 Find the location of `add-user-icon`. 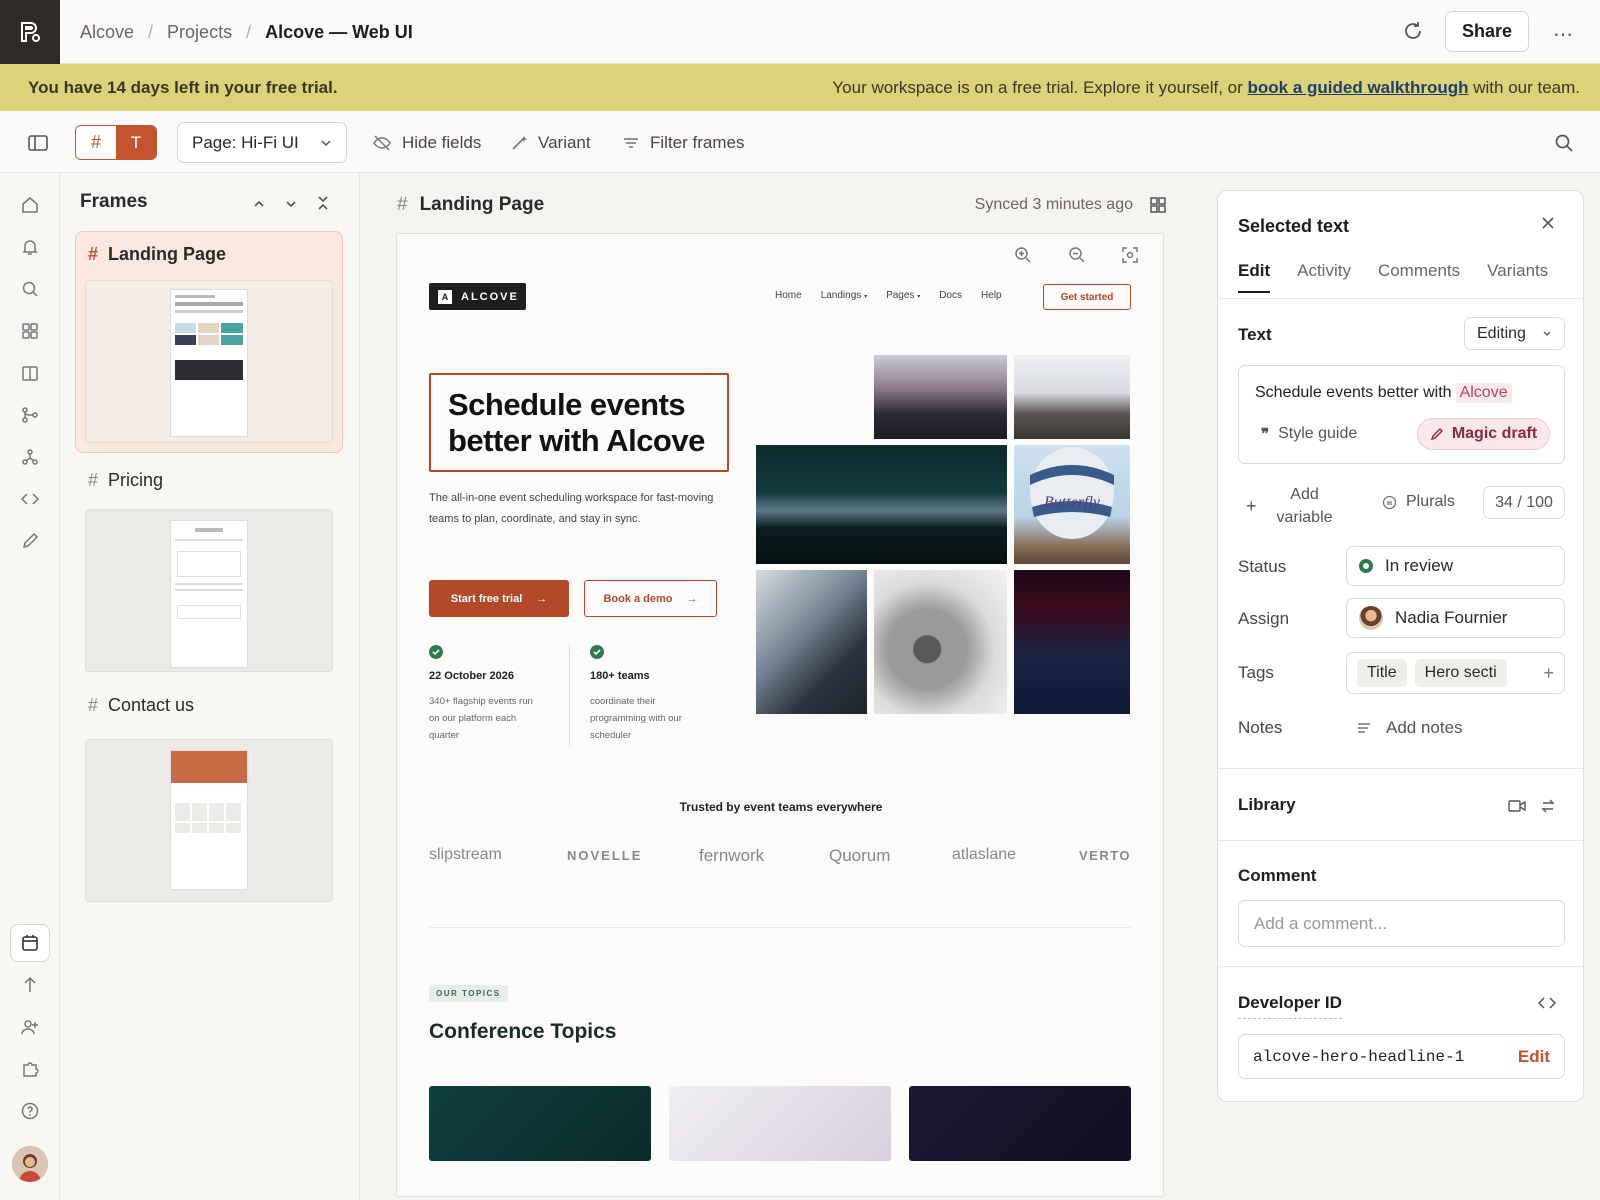

add-user-icon is located at coordinates (30, 1027).